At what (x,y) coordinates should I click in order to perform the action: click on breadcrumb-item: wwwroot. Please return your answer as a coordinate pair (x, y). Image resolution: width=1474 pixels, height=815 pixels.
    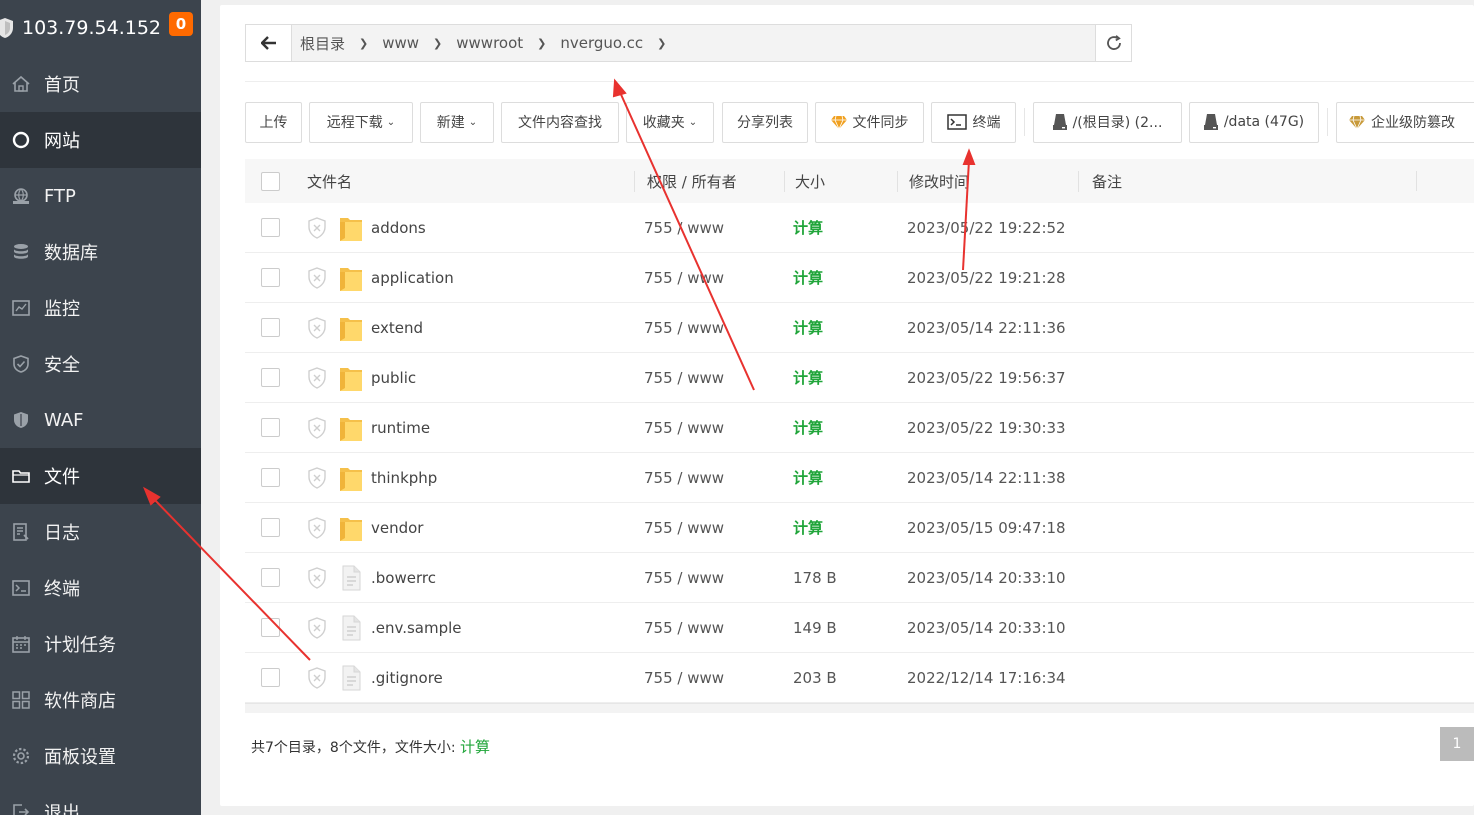
    Looking at the image, I should click on (489, 43).